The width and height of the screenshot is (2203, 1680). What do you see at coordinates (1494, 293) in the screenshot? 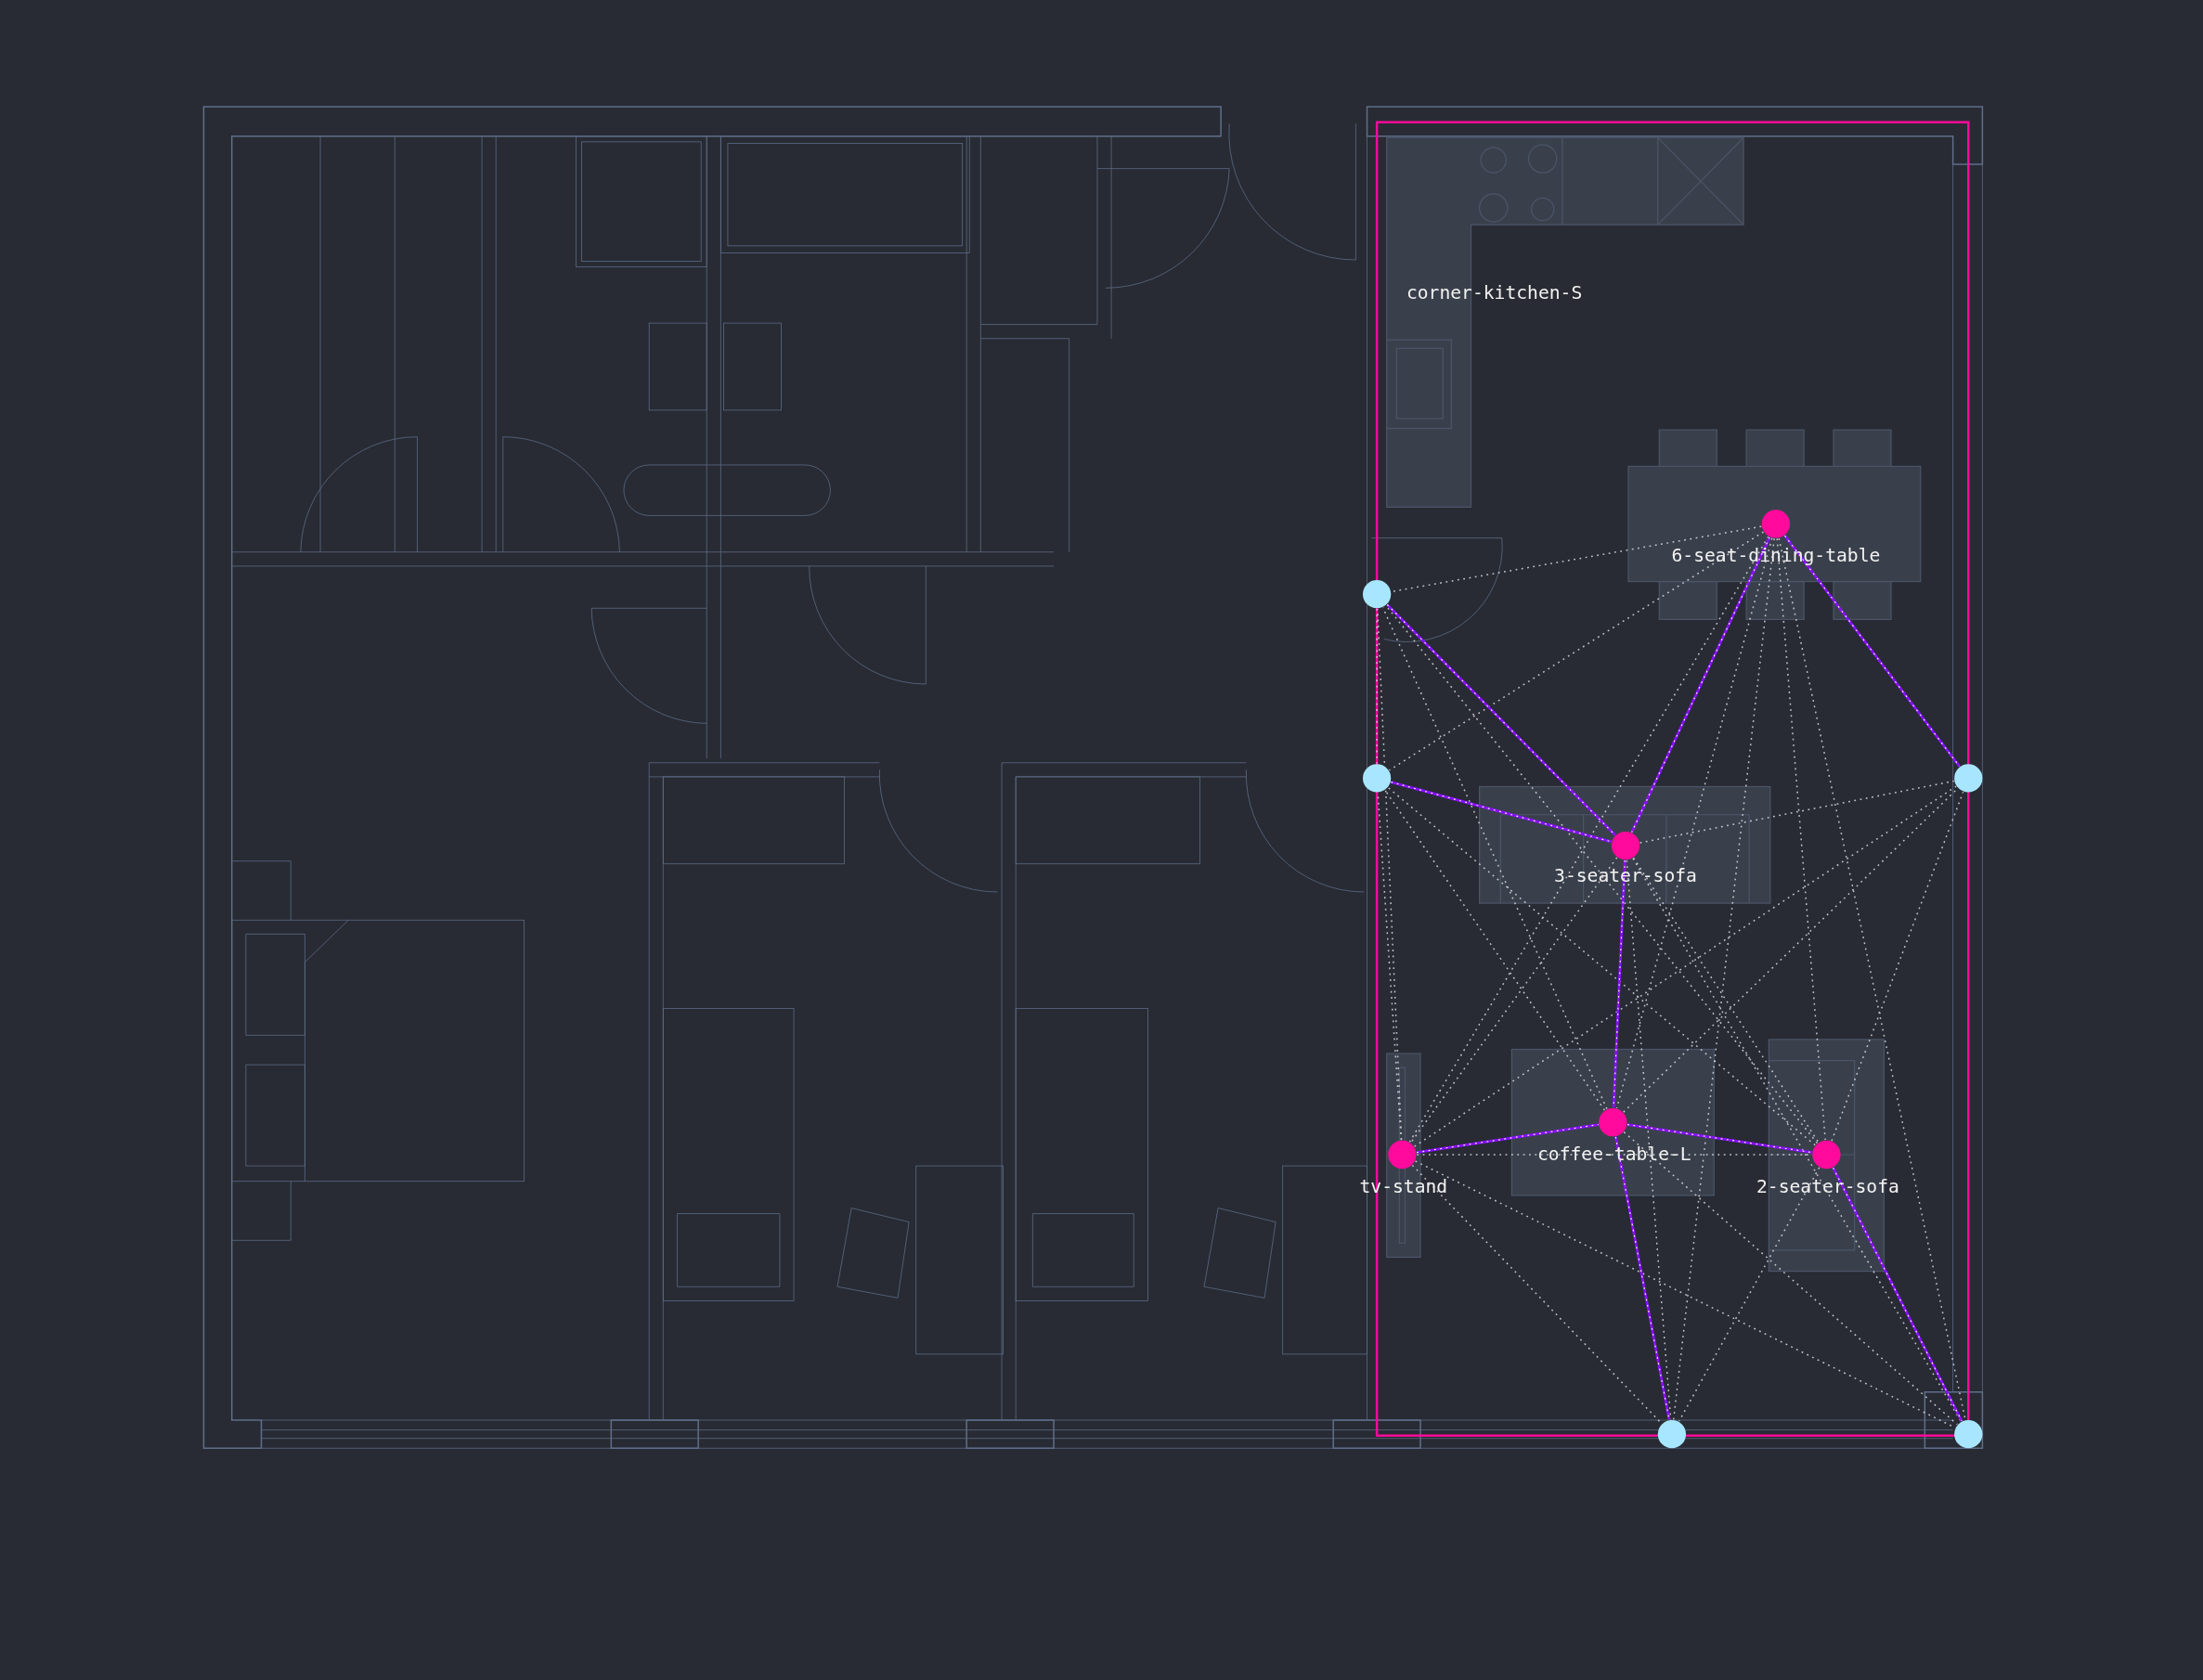
I see `furniture-label: corner-kitchen-S` at bounding box center [1494, 293].